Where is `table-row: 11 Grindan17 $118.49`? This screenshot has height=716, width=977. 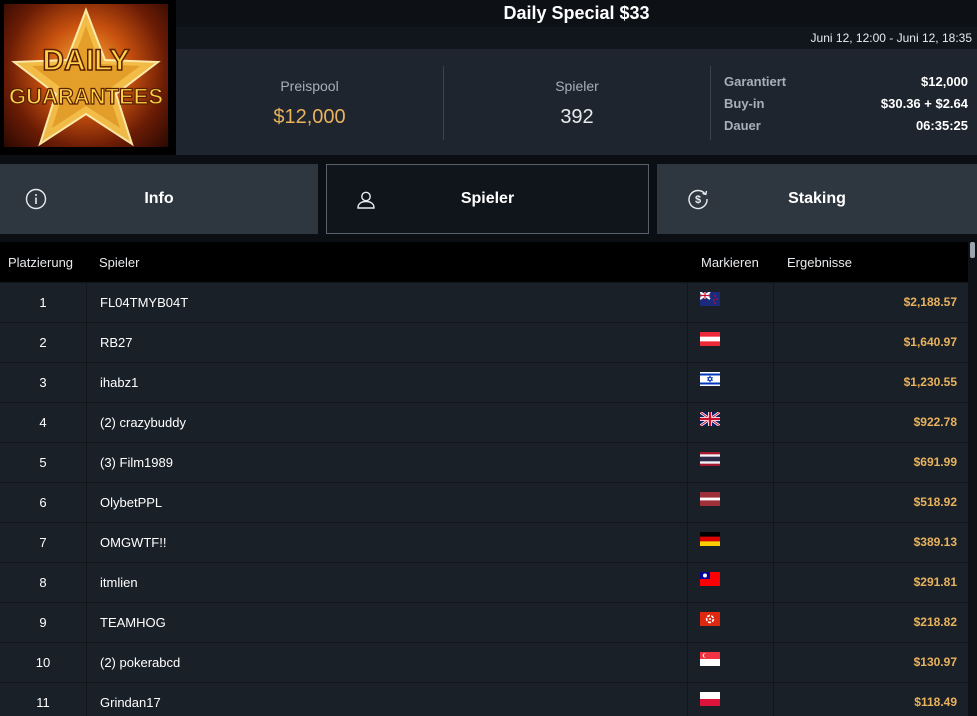 table-row: 11 Grindan17 $118.49 is located at coordinates (484, 699).